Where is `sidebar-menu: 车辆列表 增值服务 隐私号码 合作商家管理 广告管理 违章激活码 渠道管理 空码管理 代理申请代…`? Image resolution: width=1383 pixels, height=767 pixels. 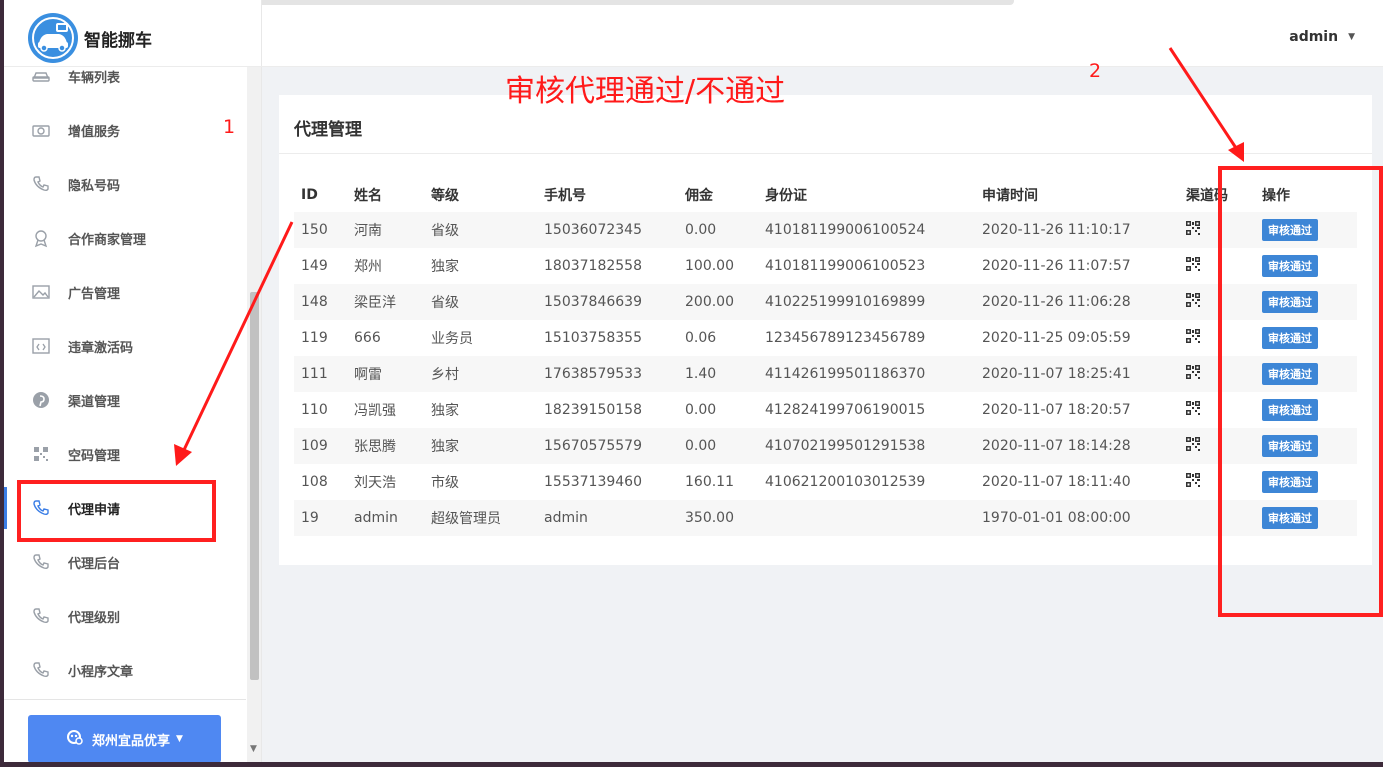 sidebar-menu: 车辆列表 增值服务 隐私号码 合作商家管理 广告管理 违章激活码 渠道管理 空码管理 代理申请代… is located at coordinates (125, 373).